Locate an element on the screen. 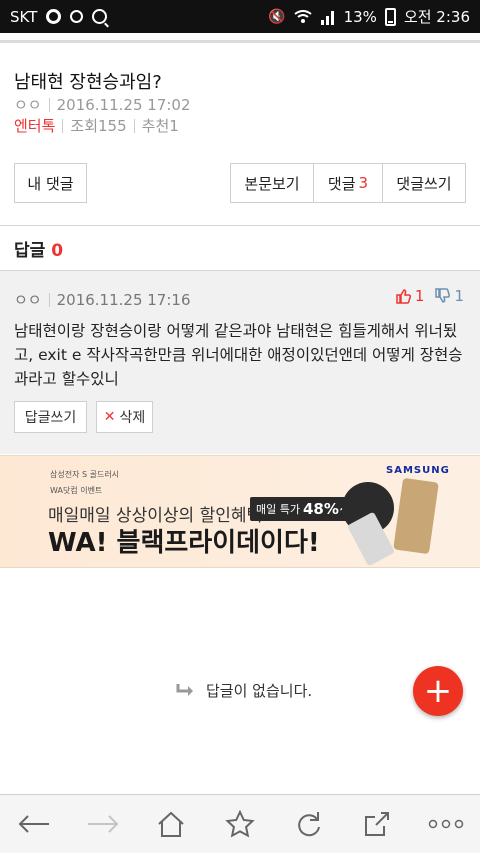  more-icon is located at coordinates (445, 824).